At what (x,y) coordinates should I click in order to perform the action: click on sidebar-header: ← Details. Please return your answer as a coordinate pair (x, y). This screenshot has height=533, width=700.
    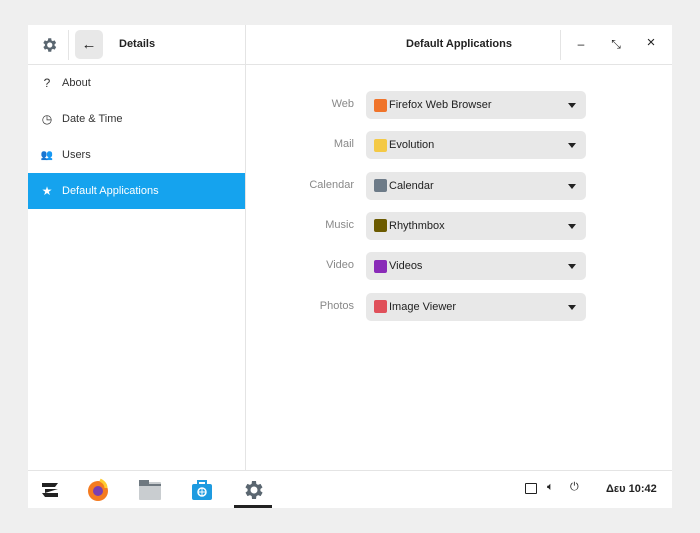
    Looking at the image, I should click on (137, 45).